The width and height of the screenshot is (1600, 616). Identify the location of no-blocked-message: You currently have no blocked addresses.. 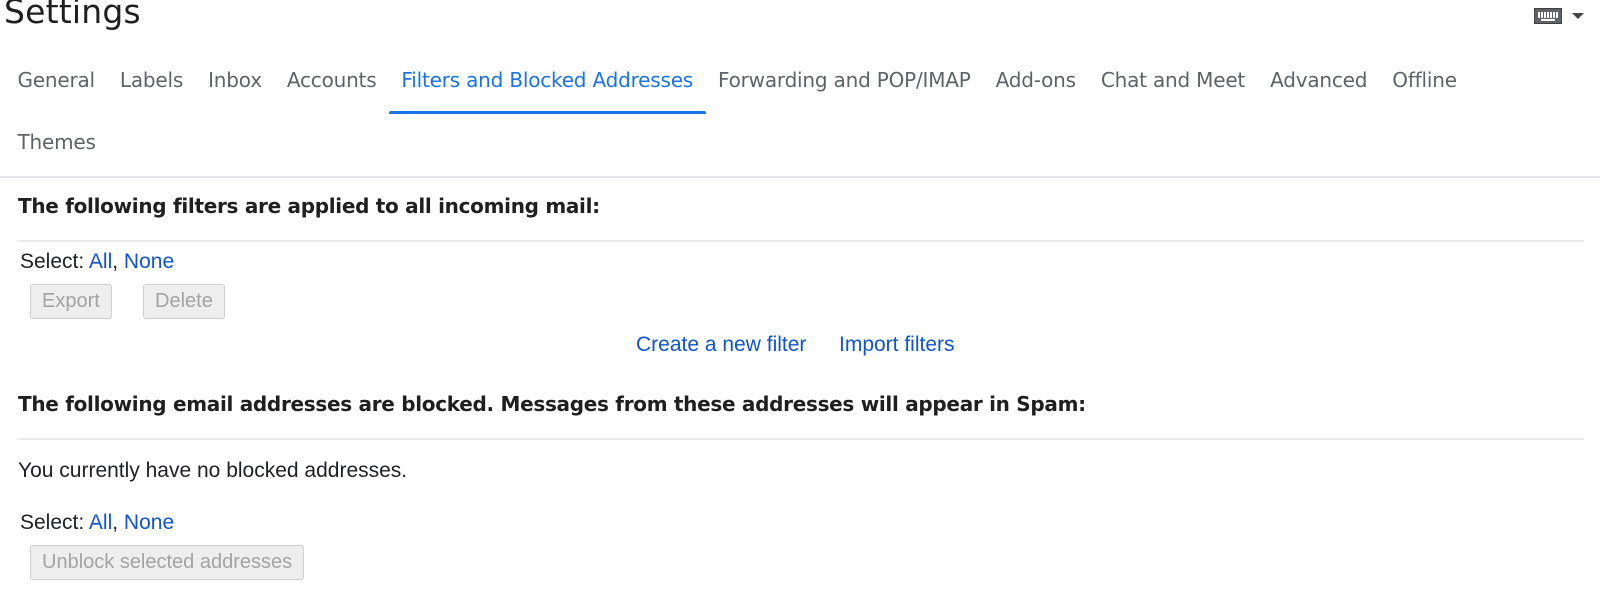
(213, 470).